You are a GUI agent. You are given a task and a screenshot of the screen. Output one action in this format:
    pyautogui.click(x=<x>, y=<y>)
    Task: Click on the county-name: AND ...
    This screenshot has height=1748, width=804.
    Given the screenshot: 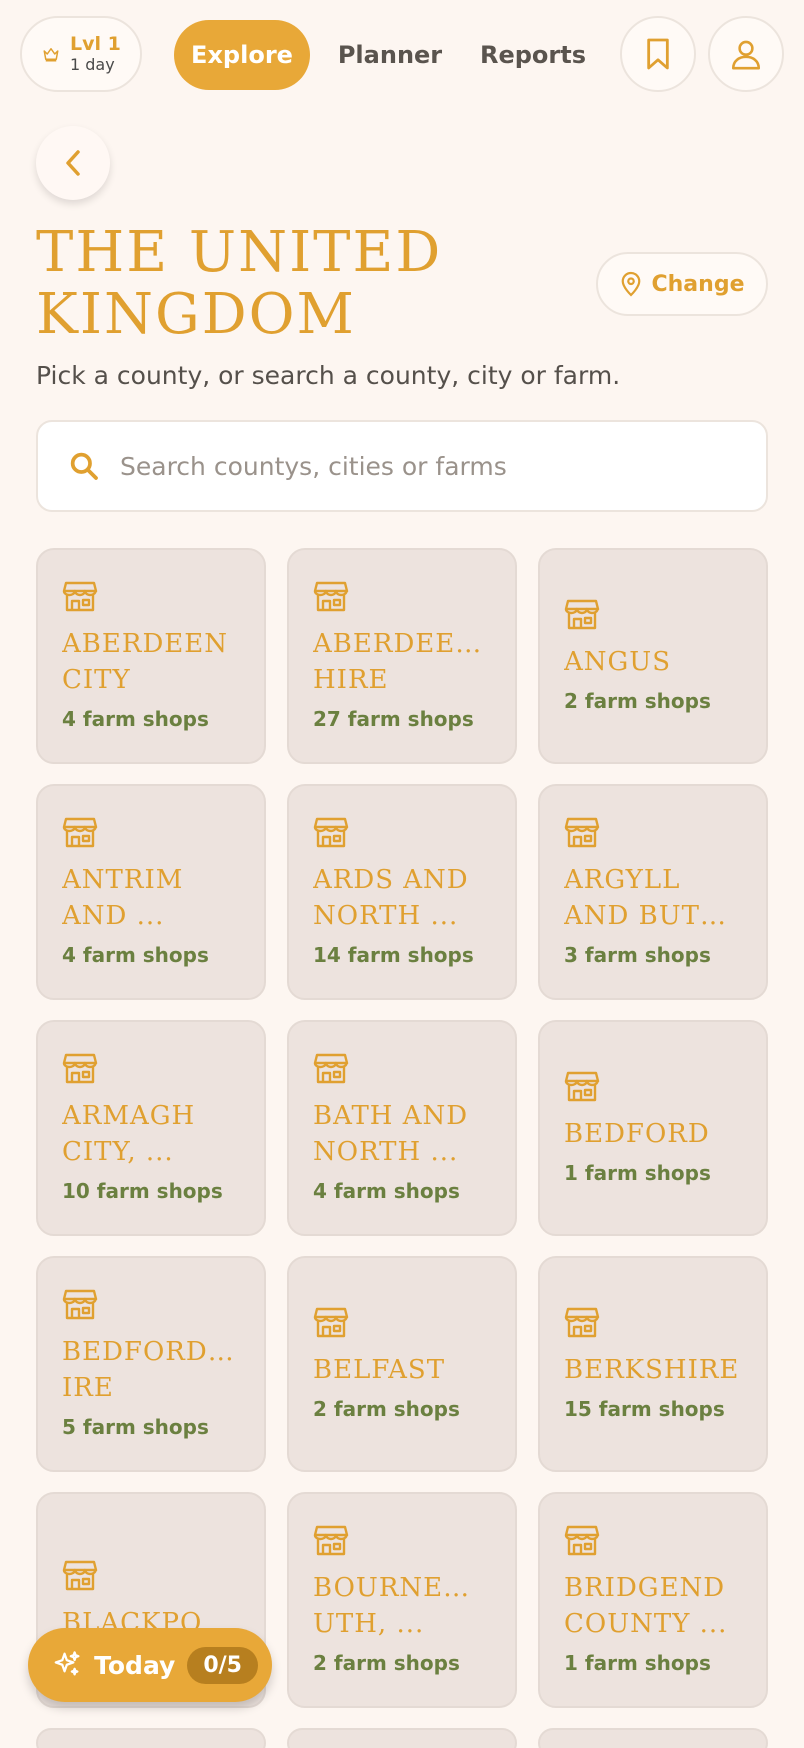 What is the action you would take?
    pyautogui.click(x=113, y=916)
    